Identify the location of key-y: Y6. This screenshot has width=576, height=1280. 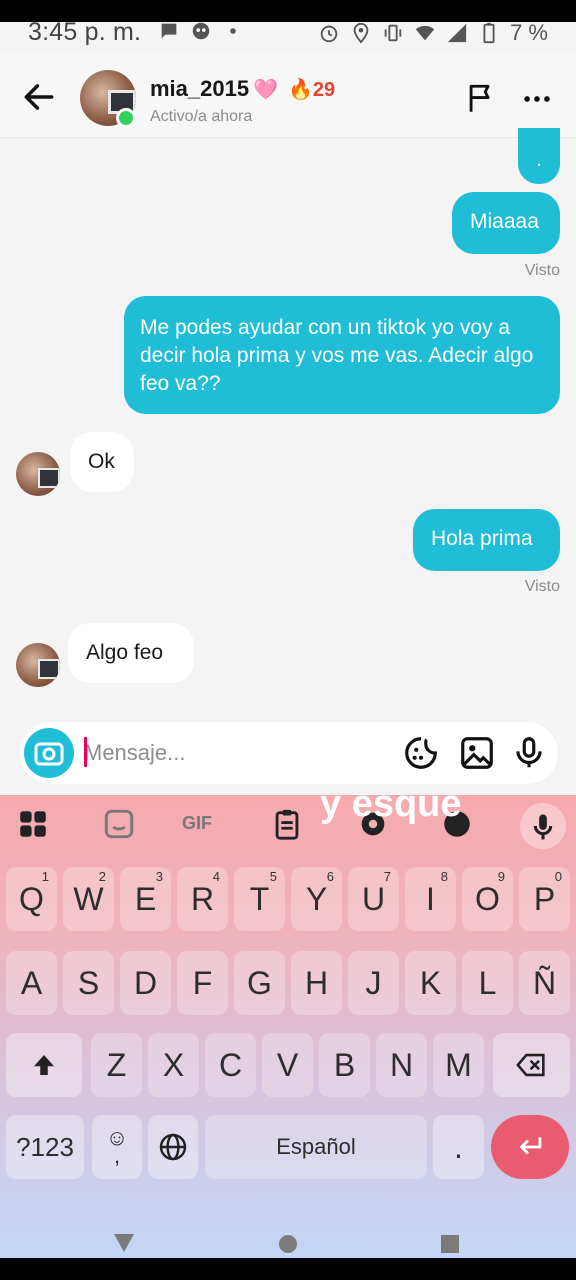
(316, 899).